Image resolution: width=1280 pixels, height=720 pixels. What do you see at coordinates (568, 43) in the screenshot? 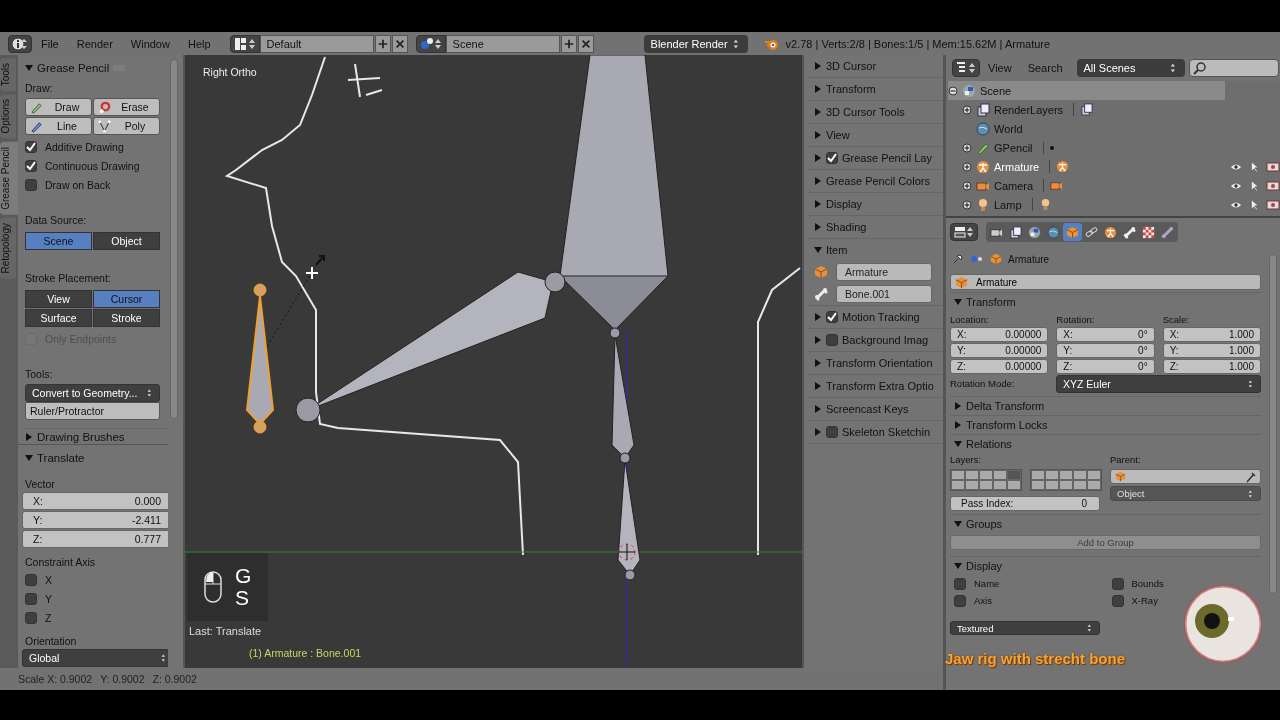
I see `add-button` at bounding box center [568, 43].